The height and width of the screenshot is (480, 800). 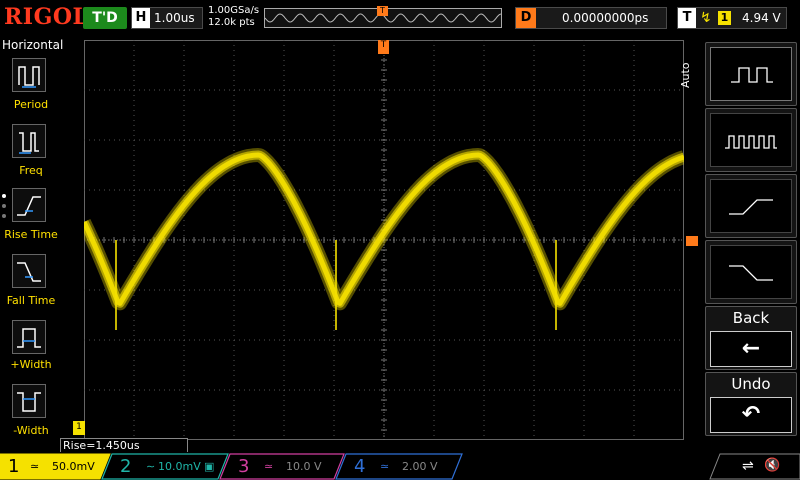 I want to click on undo-label: Undo, so click(x=751, y=384).